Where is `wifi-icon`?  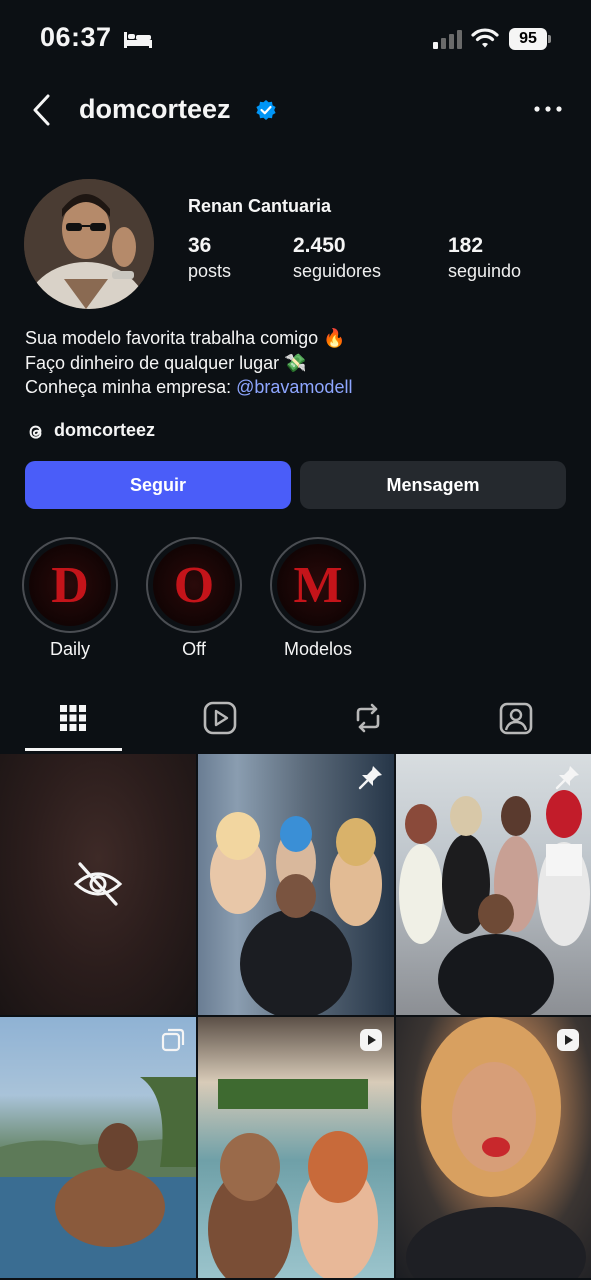 wifi-icon is located at coordinates (485, 38).